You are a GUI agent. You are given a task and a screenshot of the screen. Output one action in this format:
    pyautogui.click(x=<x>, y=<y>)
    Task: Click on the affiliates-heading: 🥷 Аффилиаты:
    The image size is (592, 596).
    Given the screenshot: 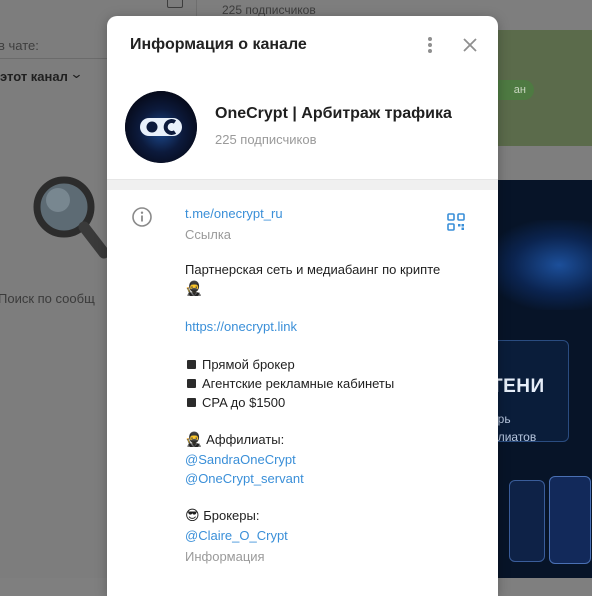 What is the action you would take?
    pyautogui.click(x=235, y=440)
    